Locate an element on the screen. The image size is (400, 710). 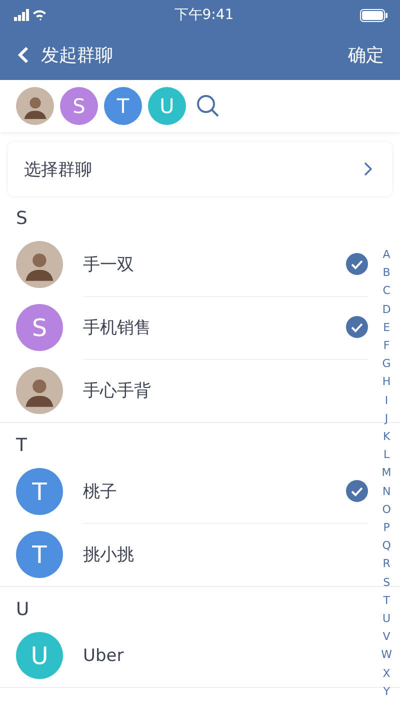
index-letter: K is located at coordinates (386, 437).